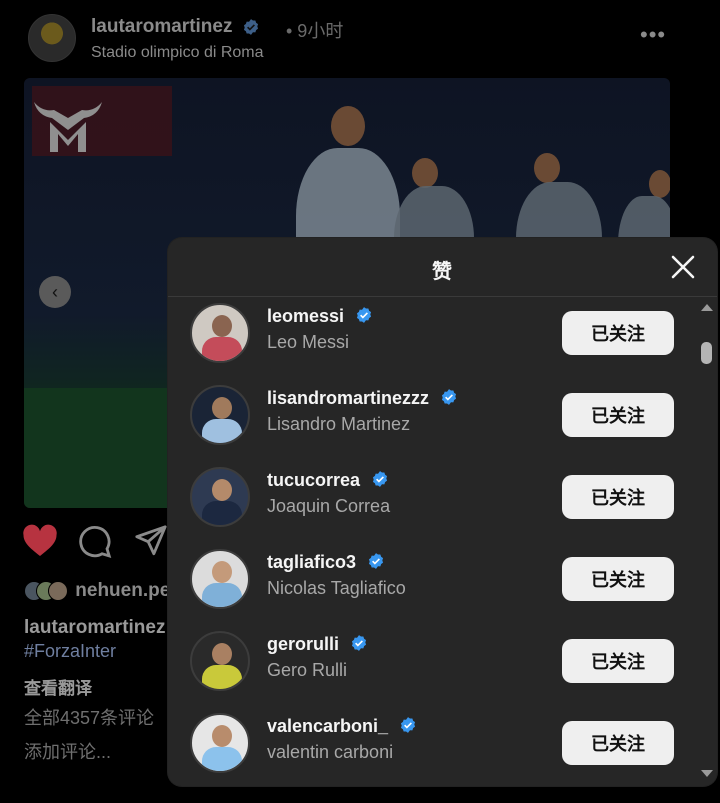  What do you see at coordinates (348, 398) in the screenshot?
I see `username-text: lisandromartinezzz` at bounding box center [348, 398].